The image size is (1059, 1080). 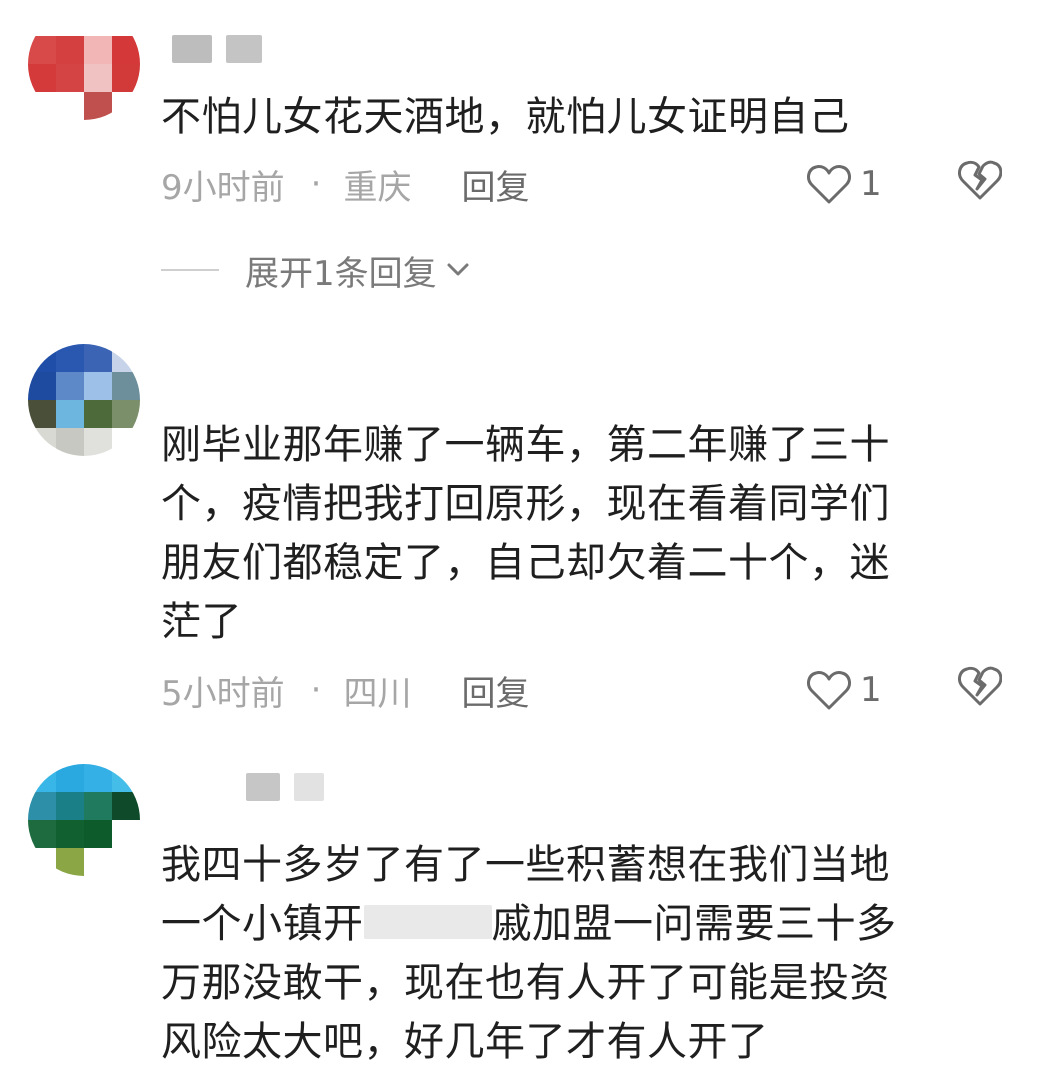 I want to click on comment-fragment: 一个小镇开, so click(x=262, y=924).